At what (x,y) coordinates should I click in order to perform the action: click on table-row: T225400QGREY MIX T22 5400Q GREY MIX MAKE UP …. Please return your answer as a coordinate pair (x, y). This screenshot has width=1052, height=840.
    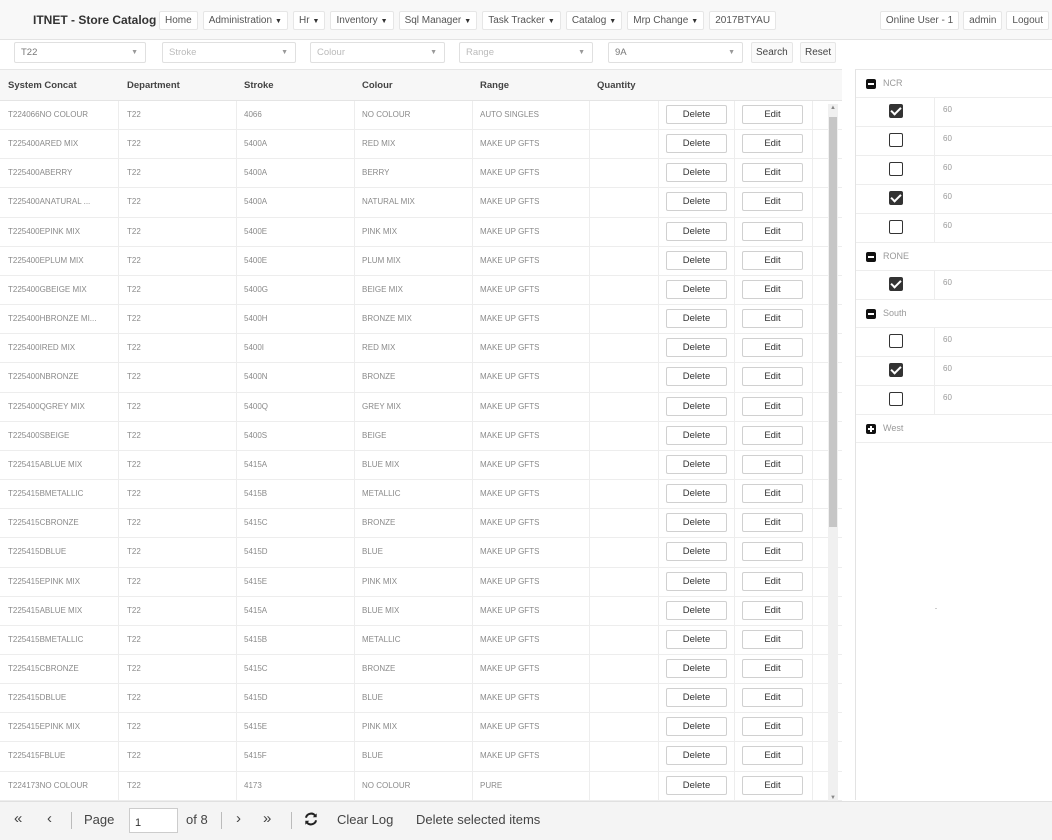
    Looking at the image, I should click on (421, 407).